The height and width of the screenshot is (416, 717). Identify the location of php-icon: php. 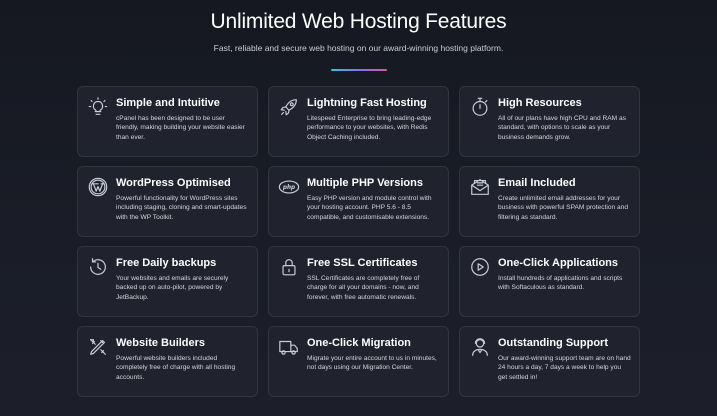
(289, 187).